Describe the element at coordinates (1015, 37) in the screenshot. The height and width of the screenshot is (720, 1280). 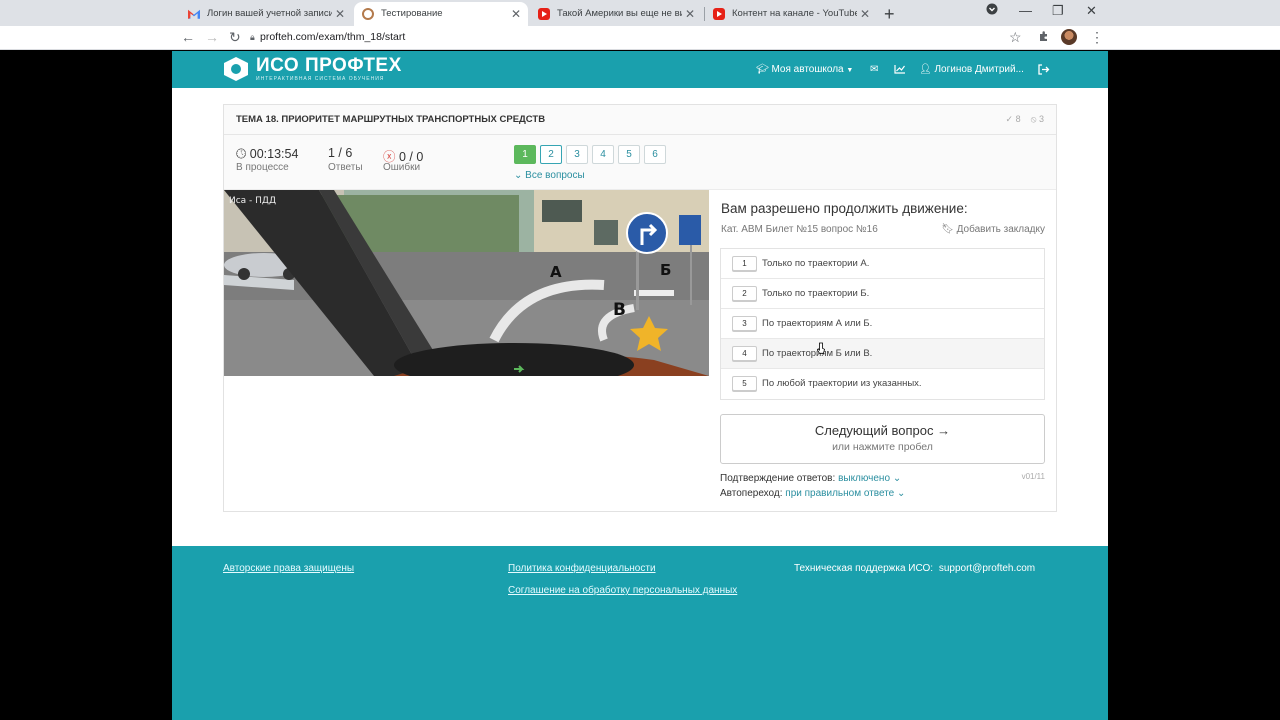
I see `star-icon: ☆` at that location.